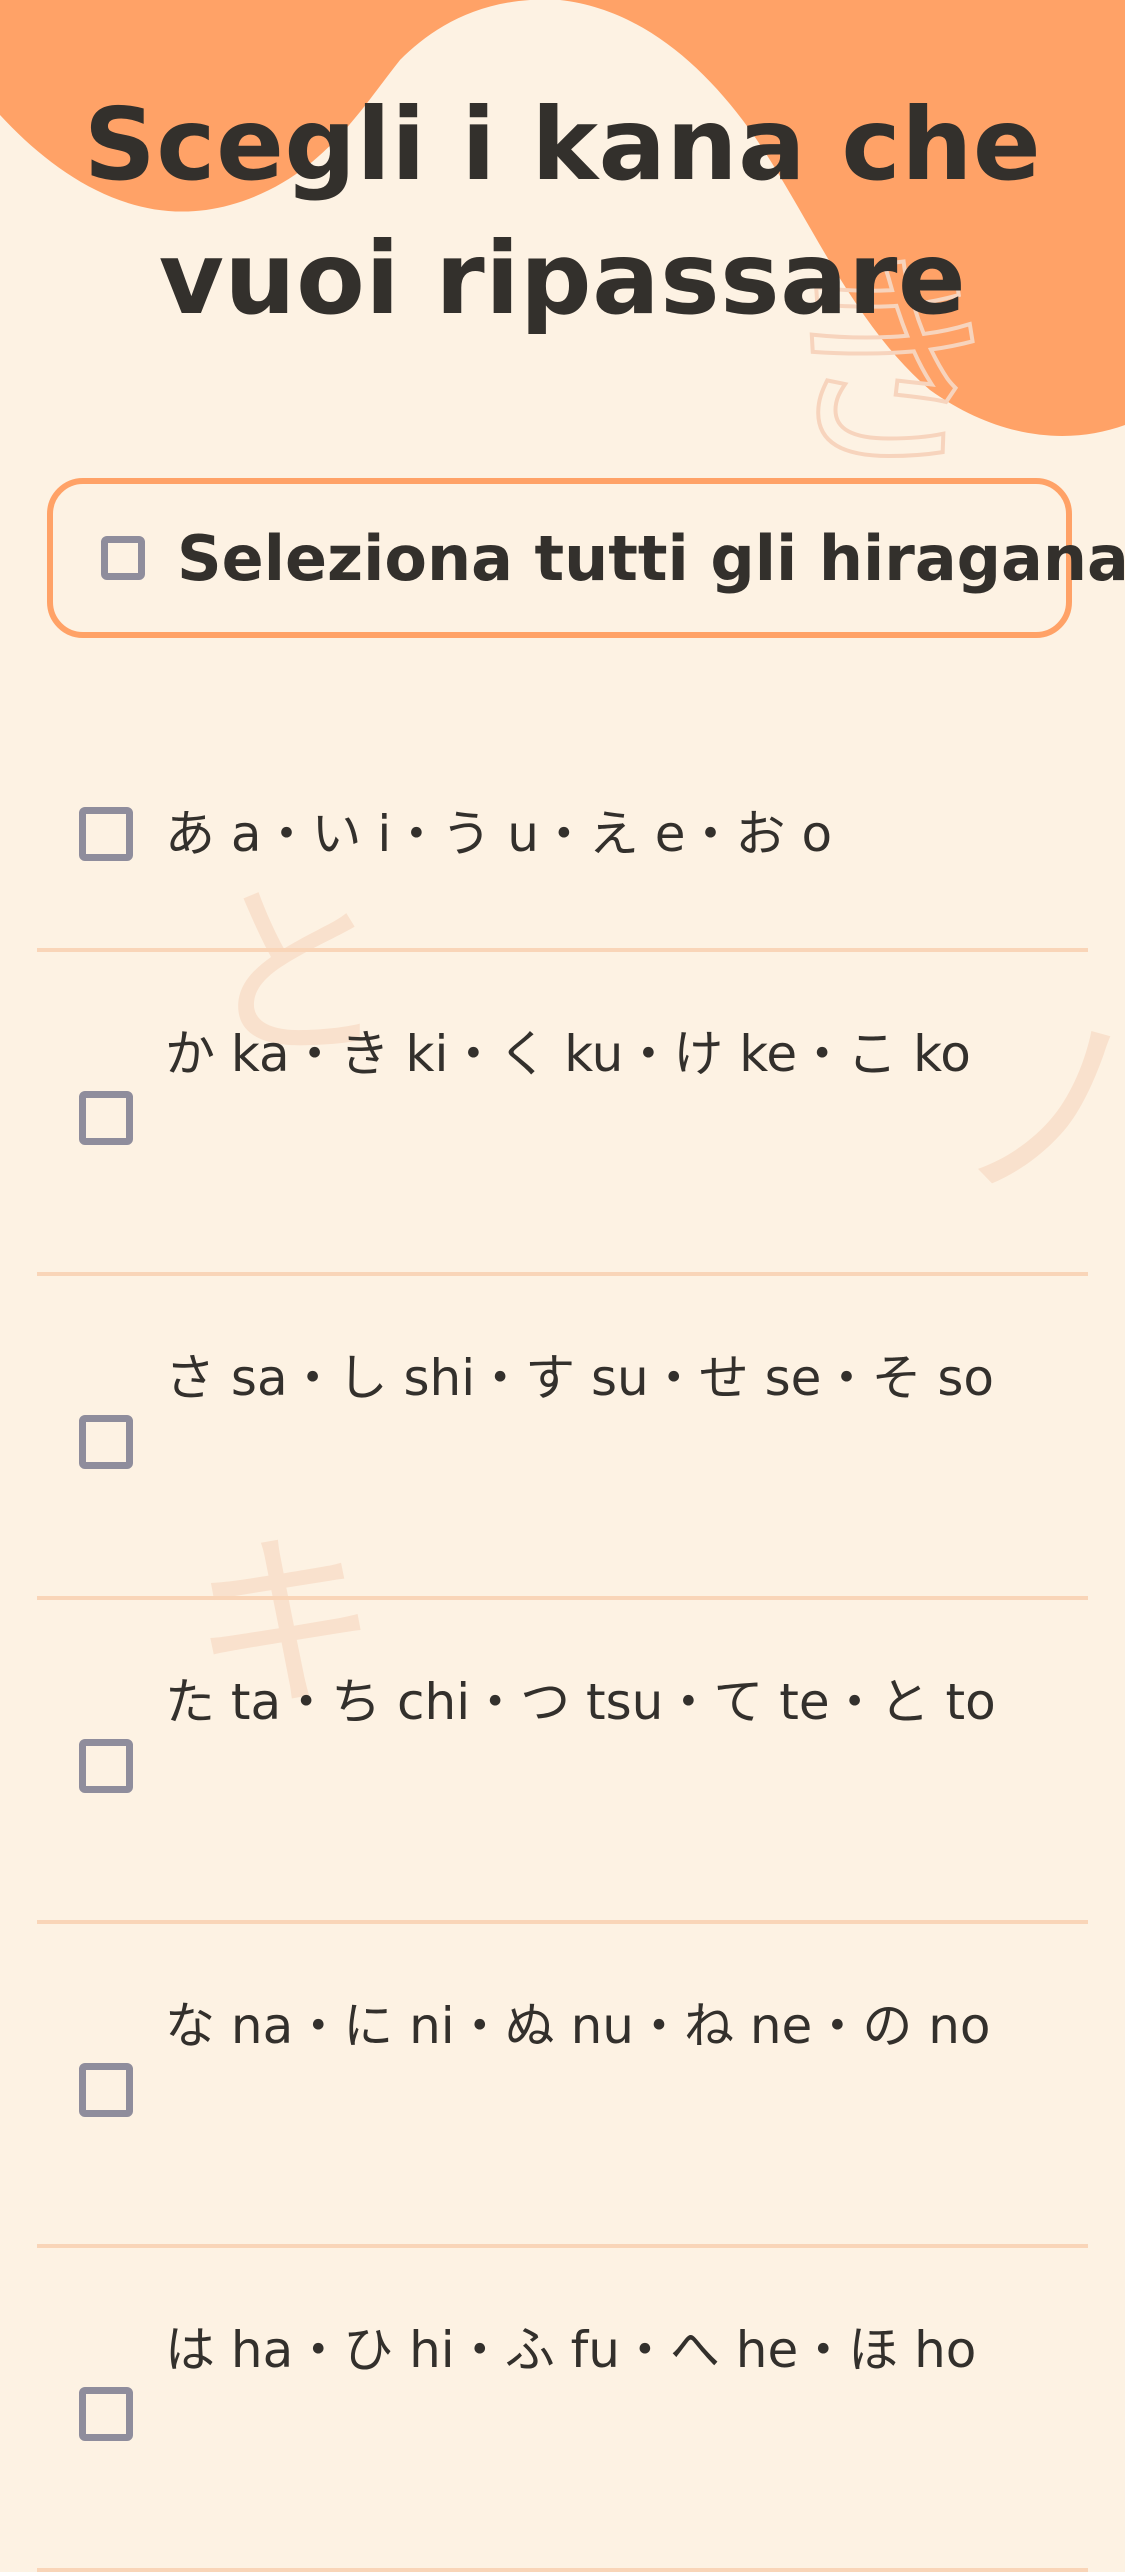 This screenshot has width=1125, height=2572. What do you see at coordinates (571, 2350) in the screenshot?
I see `kana-row-label: は ha・ひ hi・ふ fu・へ he・ほ ho` at bounding box center [571, 2350].